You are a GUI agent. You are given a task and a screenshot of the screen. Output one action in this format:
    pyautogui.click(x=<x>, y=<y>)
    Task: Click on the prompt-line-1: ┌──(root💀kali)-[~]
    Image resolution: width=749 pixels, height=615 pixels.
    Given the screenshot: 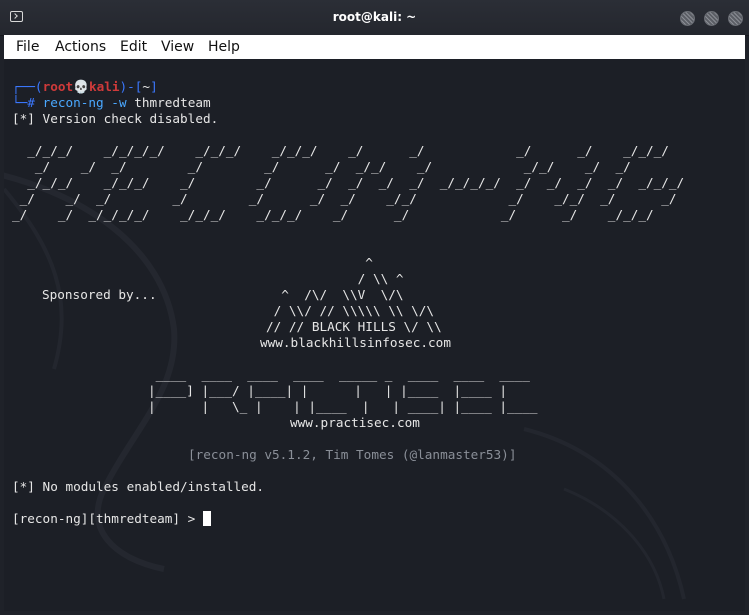 What is the action you would take?
    pyautogui.click(x=85, y=86)
    